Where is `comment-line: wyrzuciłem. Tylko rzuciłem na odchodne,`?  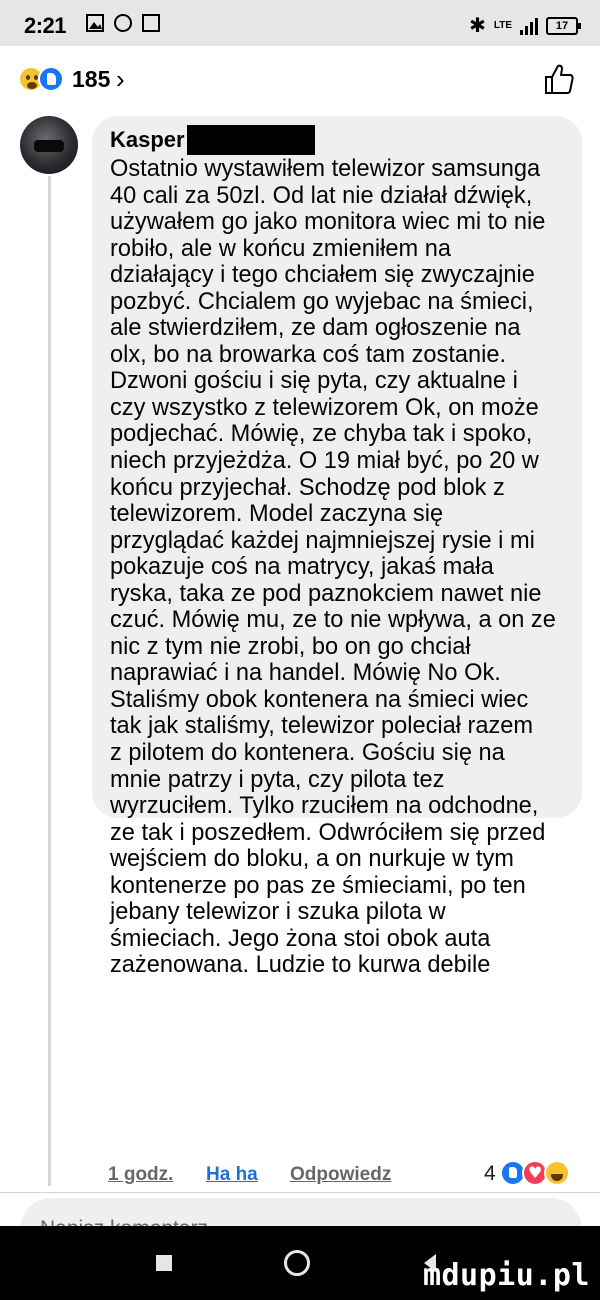 comment-line: wyrzuciłem. Tylko rzuciłem na odchodne, is located at coordinates (324, 806).